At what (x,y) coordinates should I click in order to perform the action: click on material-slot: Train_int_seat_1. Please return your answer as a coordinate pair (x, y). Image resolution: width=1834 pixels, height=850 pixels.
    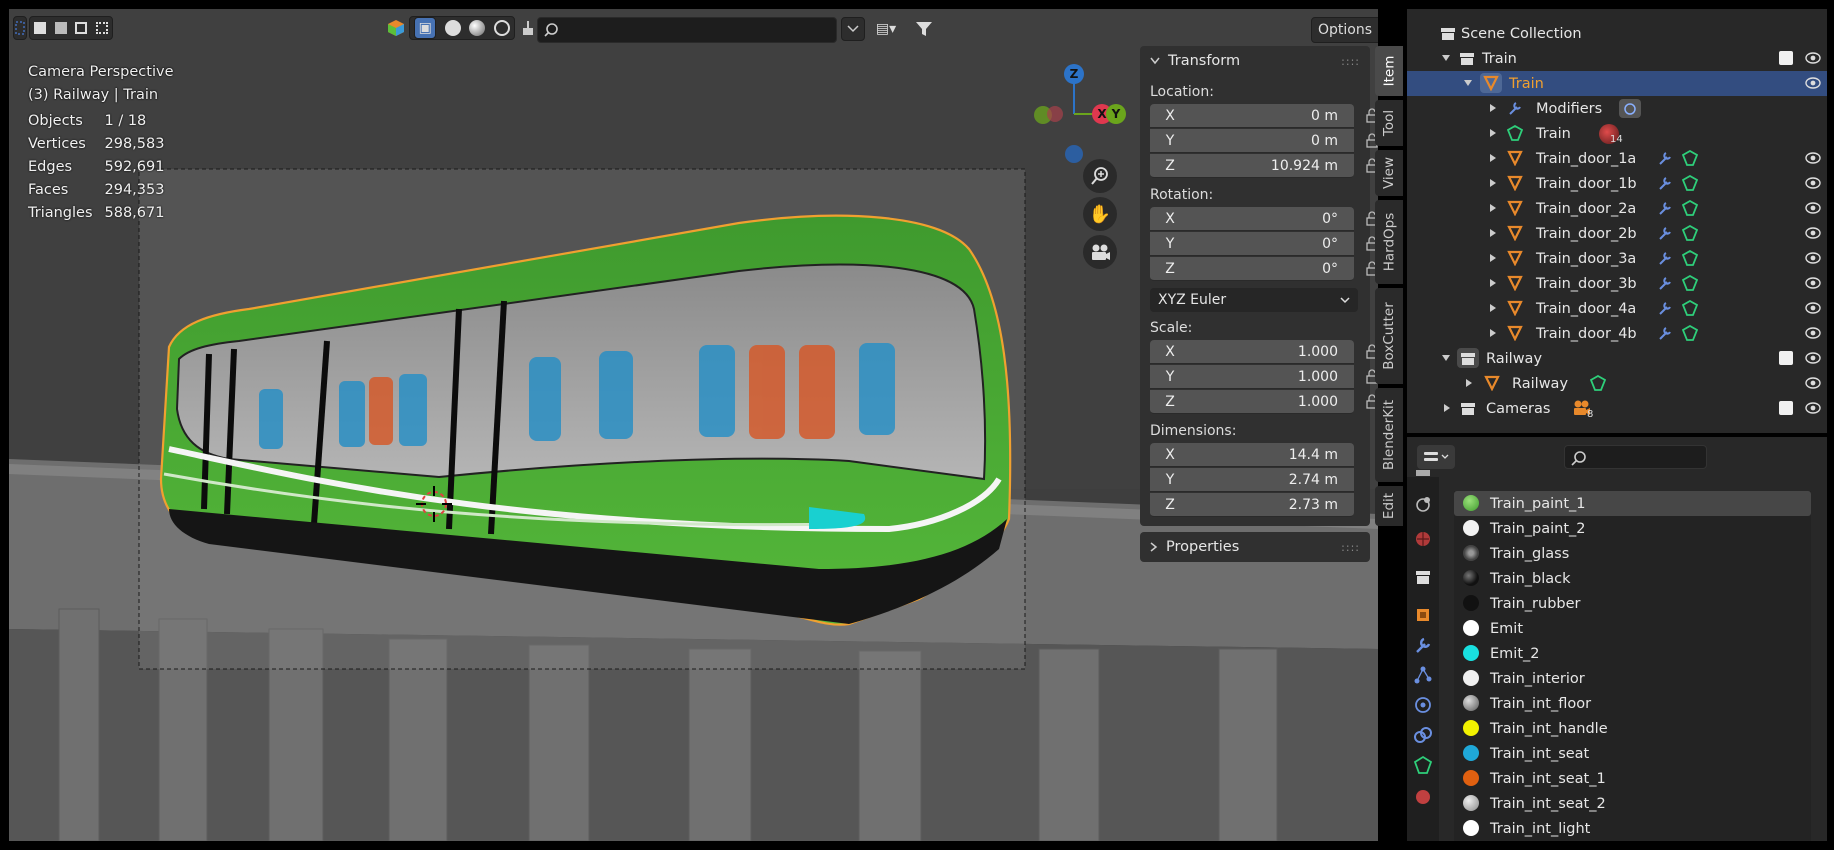
    Looking at the image, I should click on (1632, 778).